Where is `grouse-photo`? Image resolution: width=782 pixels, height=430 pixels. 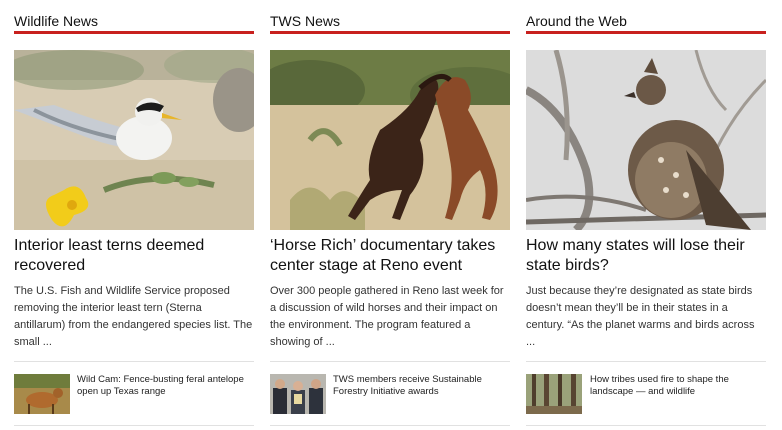 grouse-photo is located at coordinates (646, 140).